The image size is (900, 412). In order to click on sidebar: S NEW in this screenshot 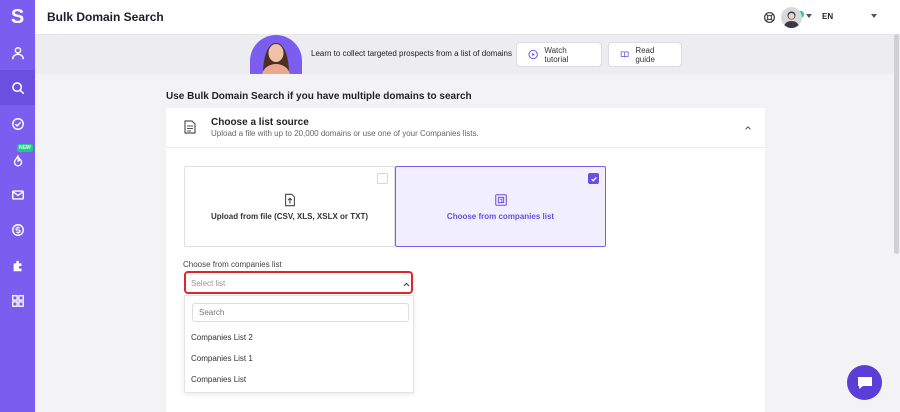, I will do `click(17, 206)`.